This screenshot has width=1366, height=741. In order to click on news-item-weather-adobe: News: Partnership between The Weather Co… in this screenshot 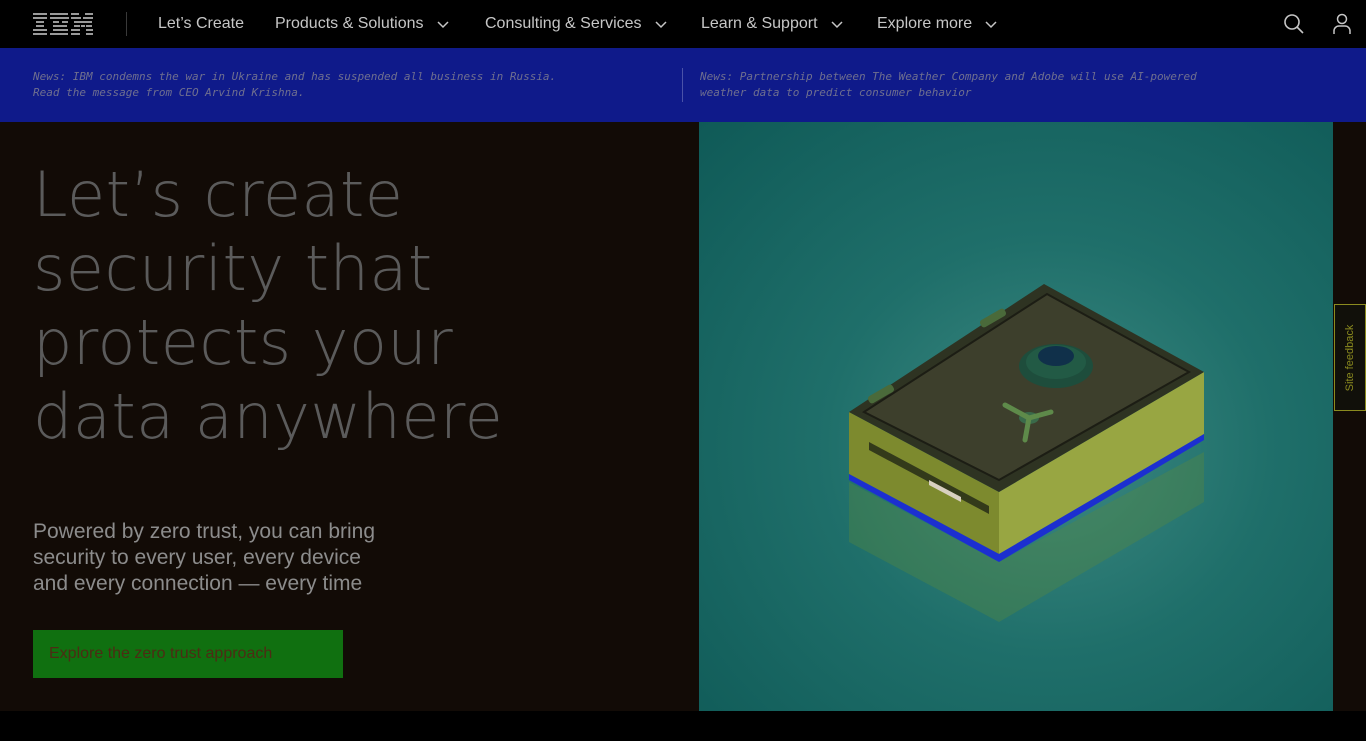, I will do `click(1020, 85)`.